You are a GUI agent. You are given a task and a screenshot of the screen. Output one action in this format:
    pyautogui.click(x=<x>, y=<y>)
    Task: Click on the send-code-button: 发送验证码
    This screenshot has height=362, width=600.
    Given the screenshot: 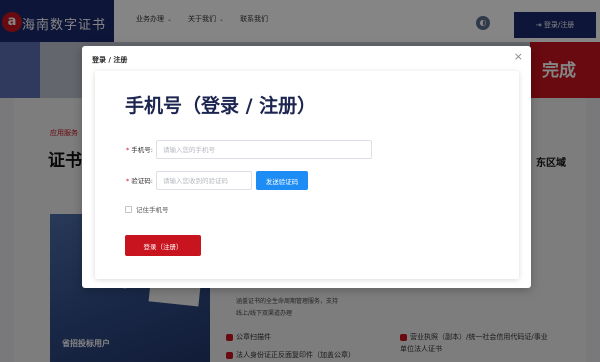 What is the action you would take?
    pyautogui.click(x=282, y=180)
    